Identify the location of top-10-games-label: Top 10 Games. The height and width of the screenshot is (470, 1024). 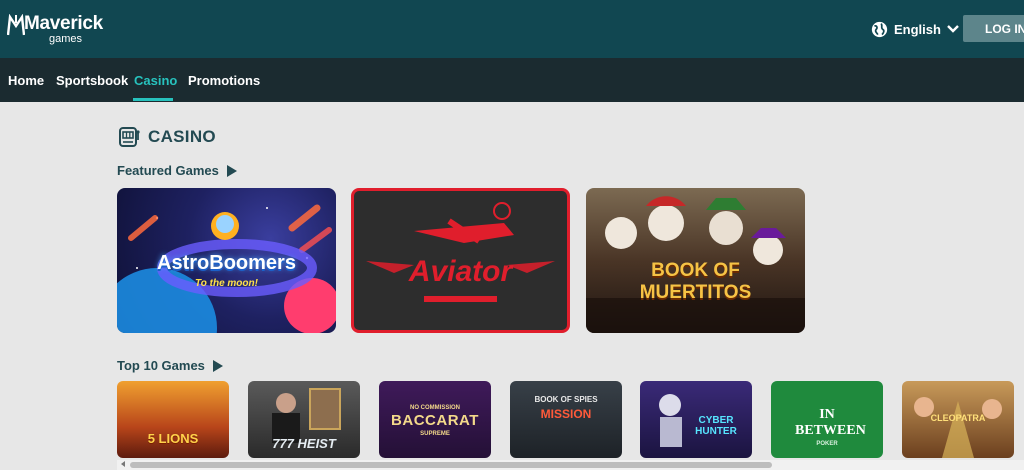
(161, 365).